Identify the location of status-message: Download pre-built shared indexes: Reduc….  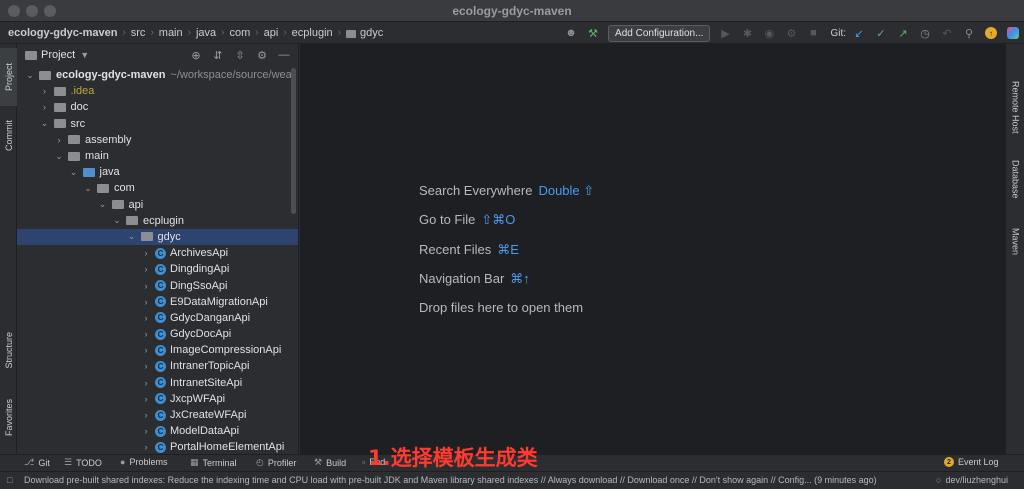
(450, 480).